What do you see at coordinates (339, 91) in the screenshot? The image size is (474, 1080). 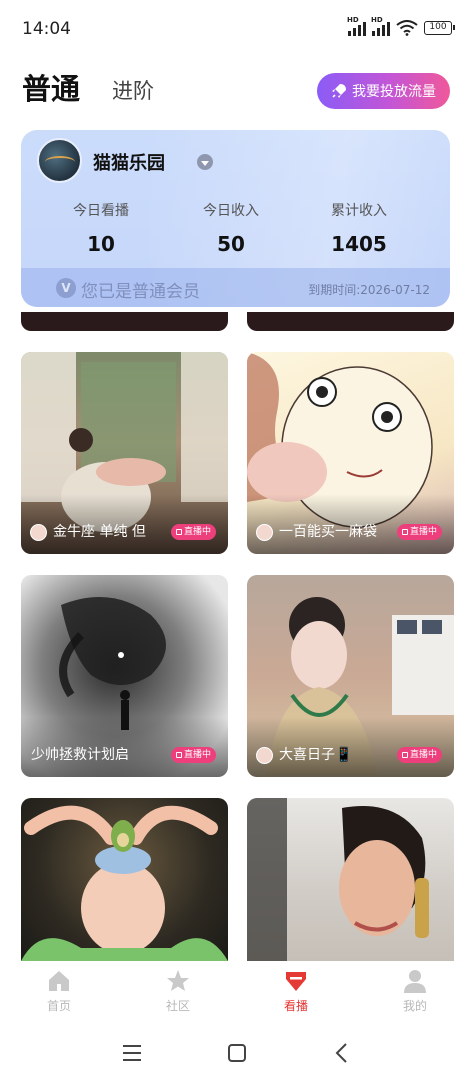 I see `rocket-icon` at bounding box center [339, 91].